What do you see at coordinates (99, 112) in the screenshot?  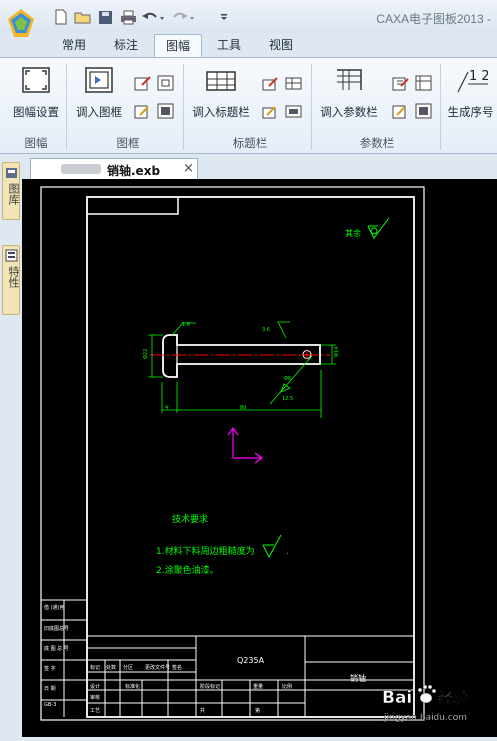 I see `load-frame-label: 调入图框` at bounding box center [99, 112].